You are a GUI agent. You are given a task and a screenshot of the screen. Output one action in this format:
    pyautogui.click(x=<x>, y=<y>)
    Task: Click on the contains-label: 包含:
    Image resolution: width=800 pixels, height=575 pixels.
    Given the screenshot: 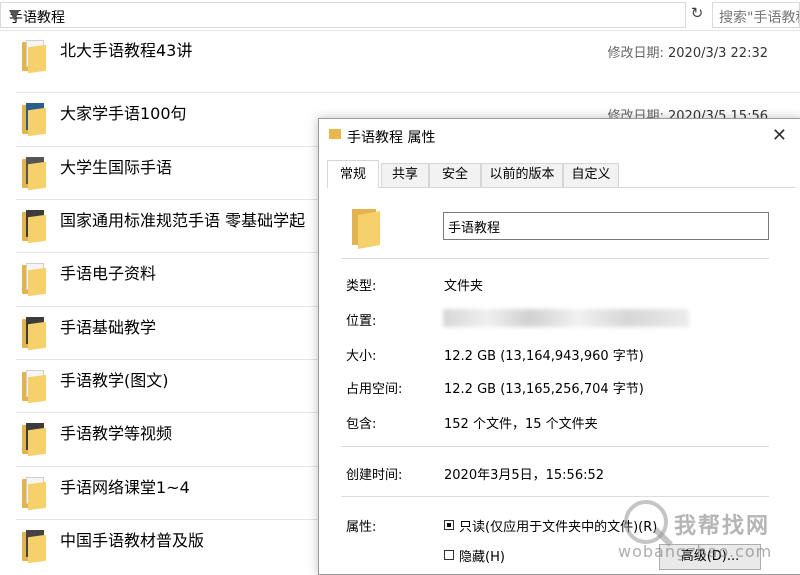 What is the action you would take?
    pyautogui.click(x=361, y=424)
    